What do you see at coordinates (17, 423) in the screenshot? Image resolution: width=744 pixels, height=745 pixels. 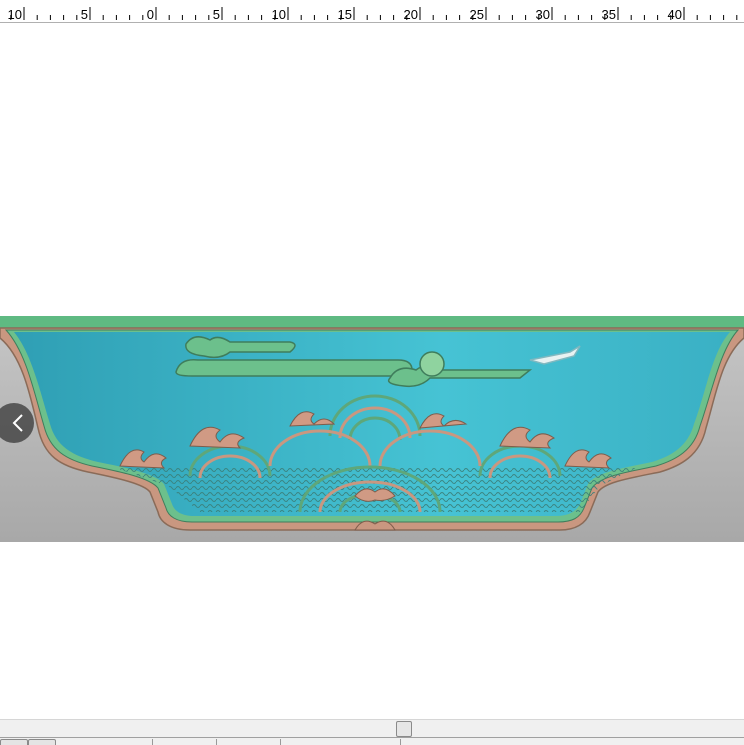 I see `chevron-left-icon` at bounding box center [17, 423].